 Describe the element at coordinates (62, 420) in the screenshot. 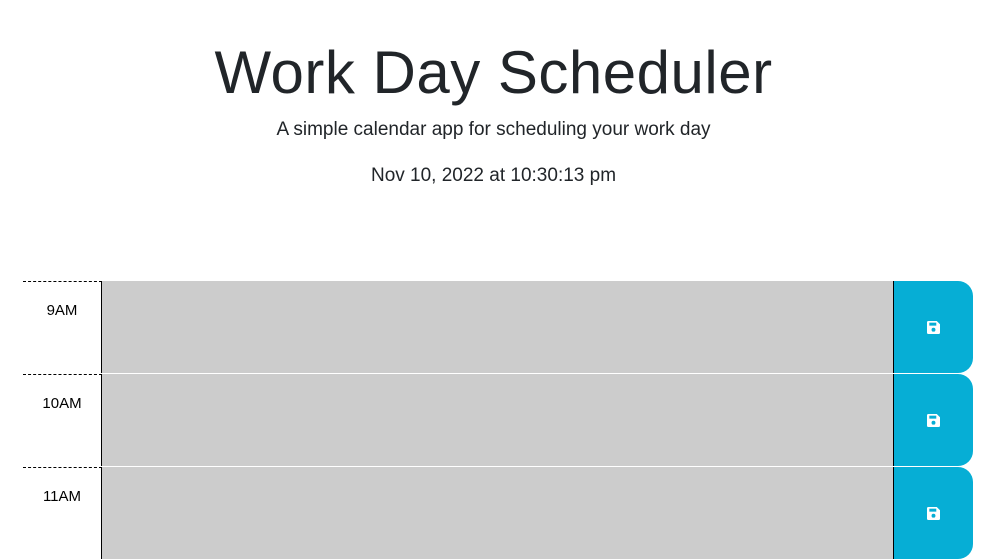

I see `hour-label: 10AM` at that location.